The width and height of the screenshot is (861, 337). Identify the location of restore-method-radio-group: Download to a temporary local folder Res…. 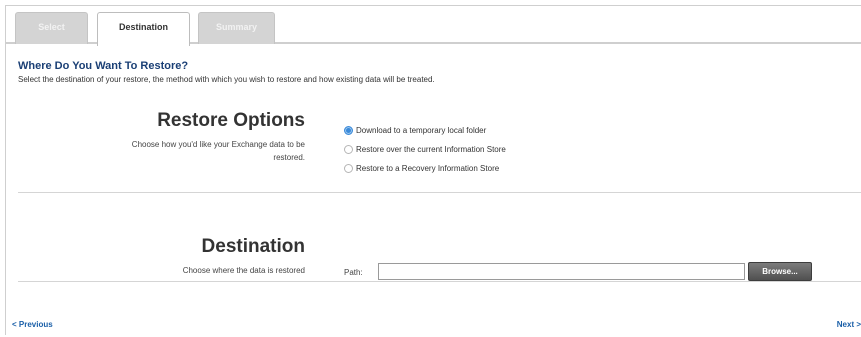
(425, 149).